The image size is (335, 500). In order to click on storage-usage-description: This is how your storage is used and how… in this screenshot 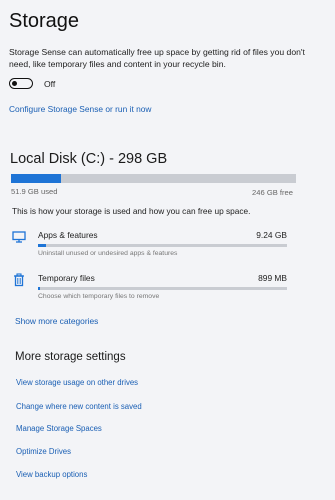, I will do `click(131, 211)`.